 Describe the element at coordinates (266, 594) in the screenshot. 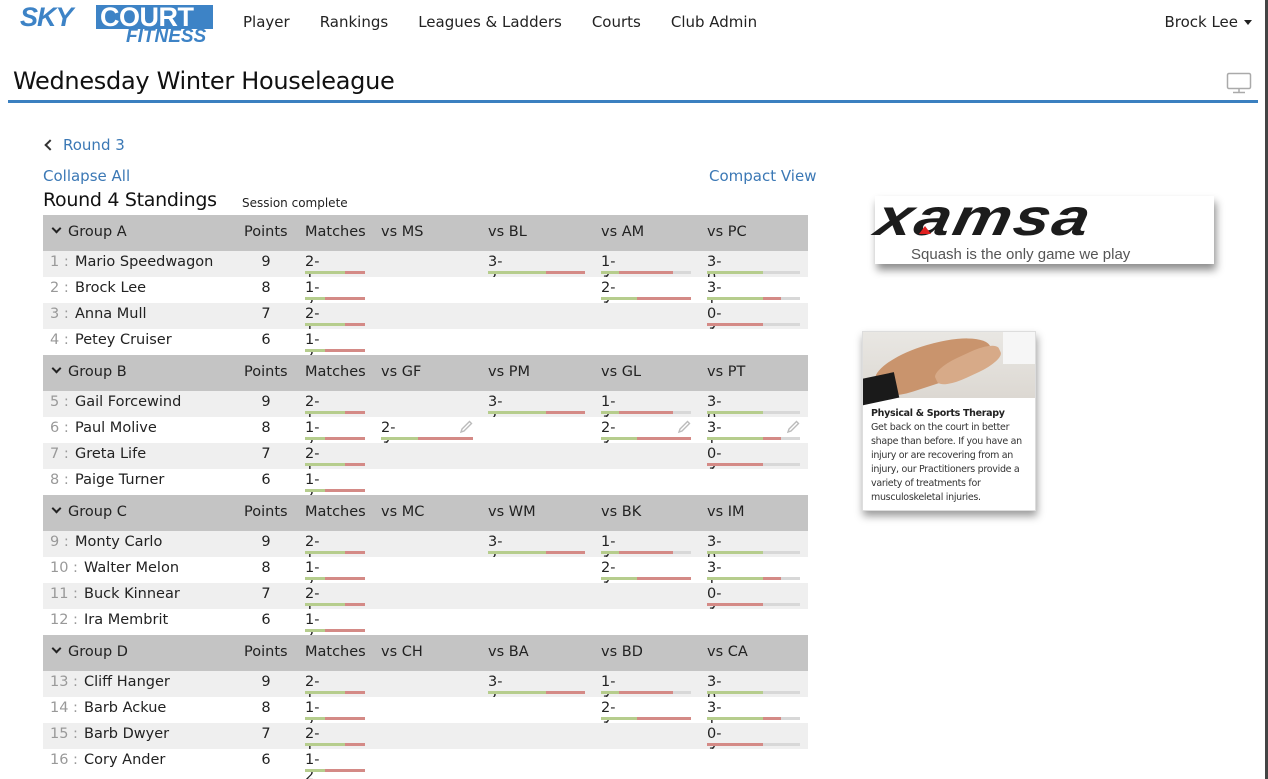

I see `player-points: 7` at that location.